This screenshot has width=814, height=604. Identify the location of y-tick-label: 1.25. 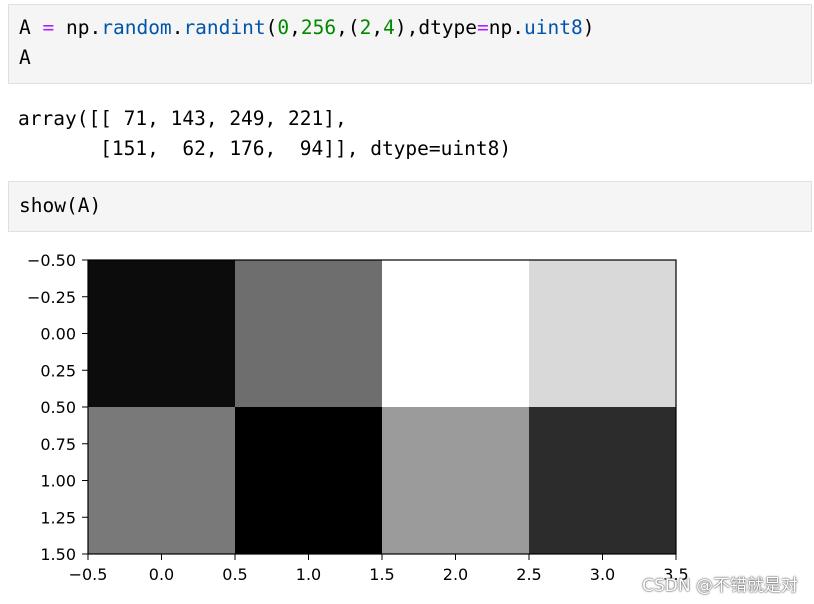
(58, 517).